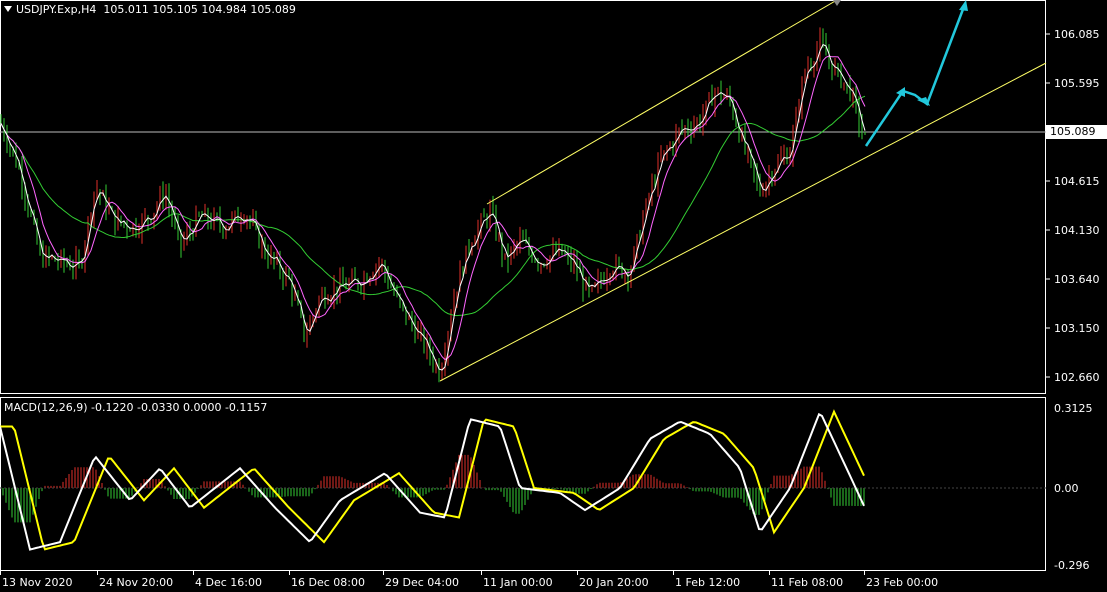  What do you see at coordinates (273, 9) in the screenshot?
I see `close-value: 105.089` at bounding box center [273, 9].